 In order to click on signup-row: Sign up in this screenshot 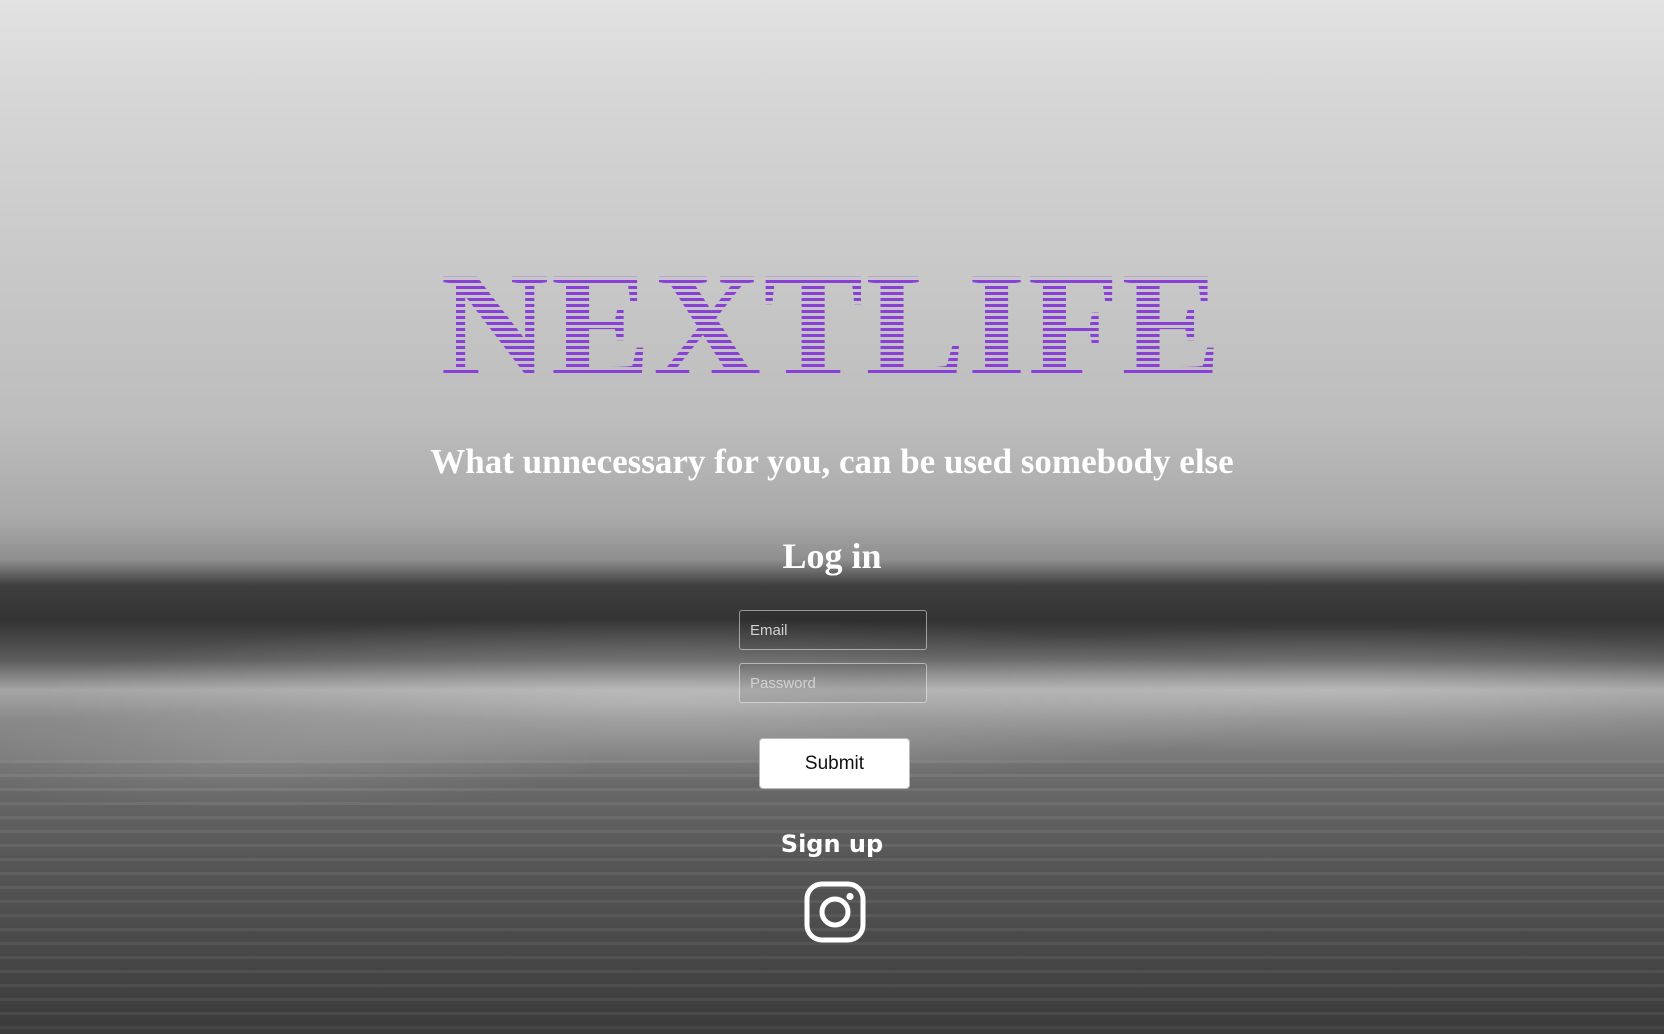, I will do `click(832, 844)`.